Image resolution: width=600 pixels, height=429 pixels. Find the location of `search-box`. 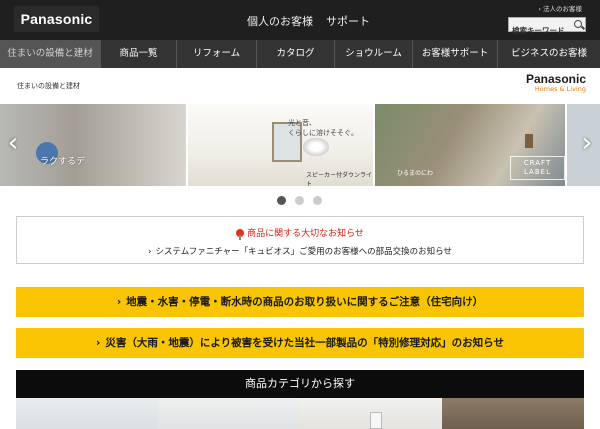

search-box is located at coordinates (547, 27).